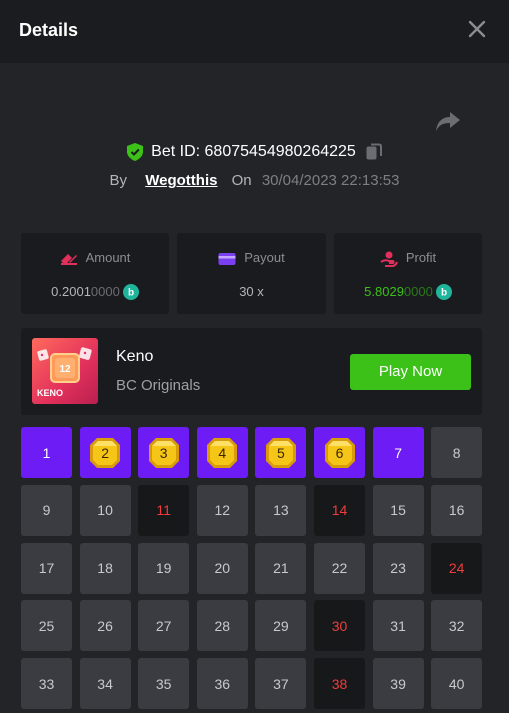 This screenshot has height=713, width=509. I want to click on keno-cell-number: 23, so click(398, 568).